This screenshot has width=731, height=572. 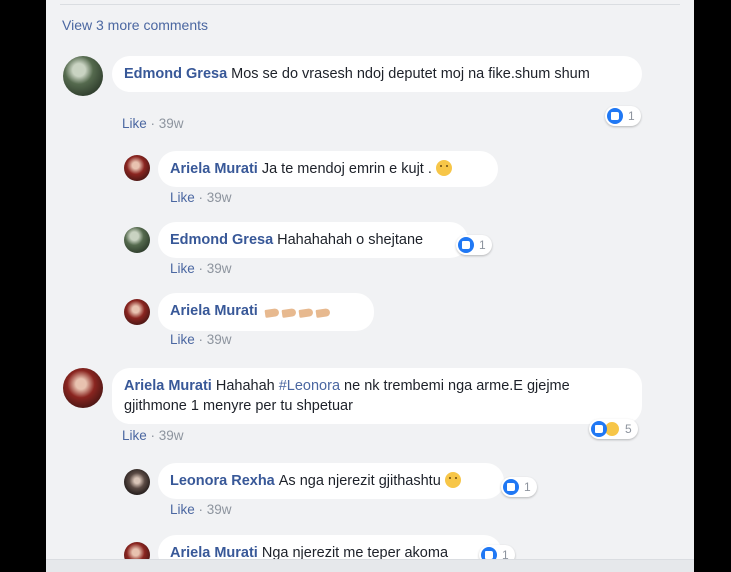 What do you see at coordinates (443, 168) in the screenshot?
I see `confused-emoji-icon` at bounding box center [443, 168].